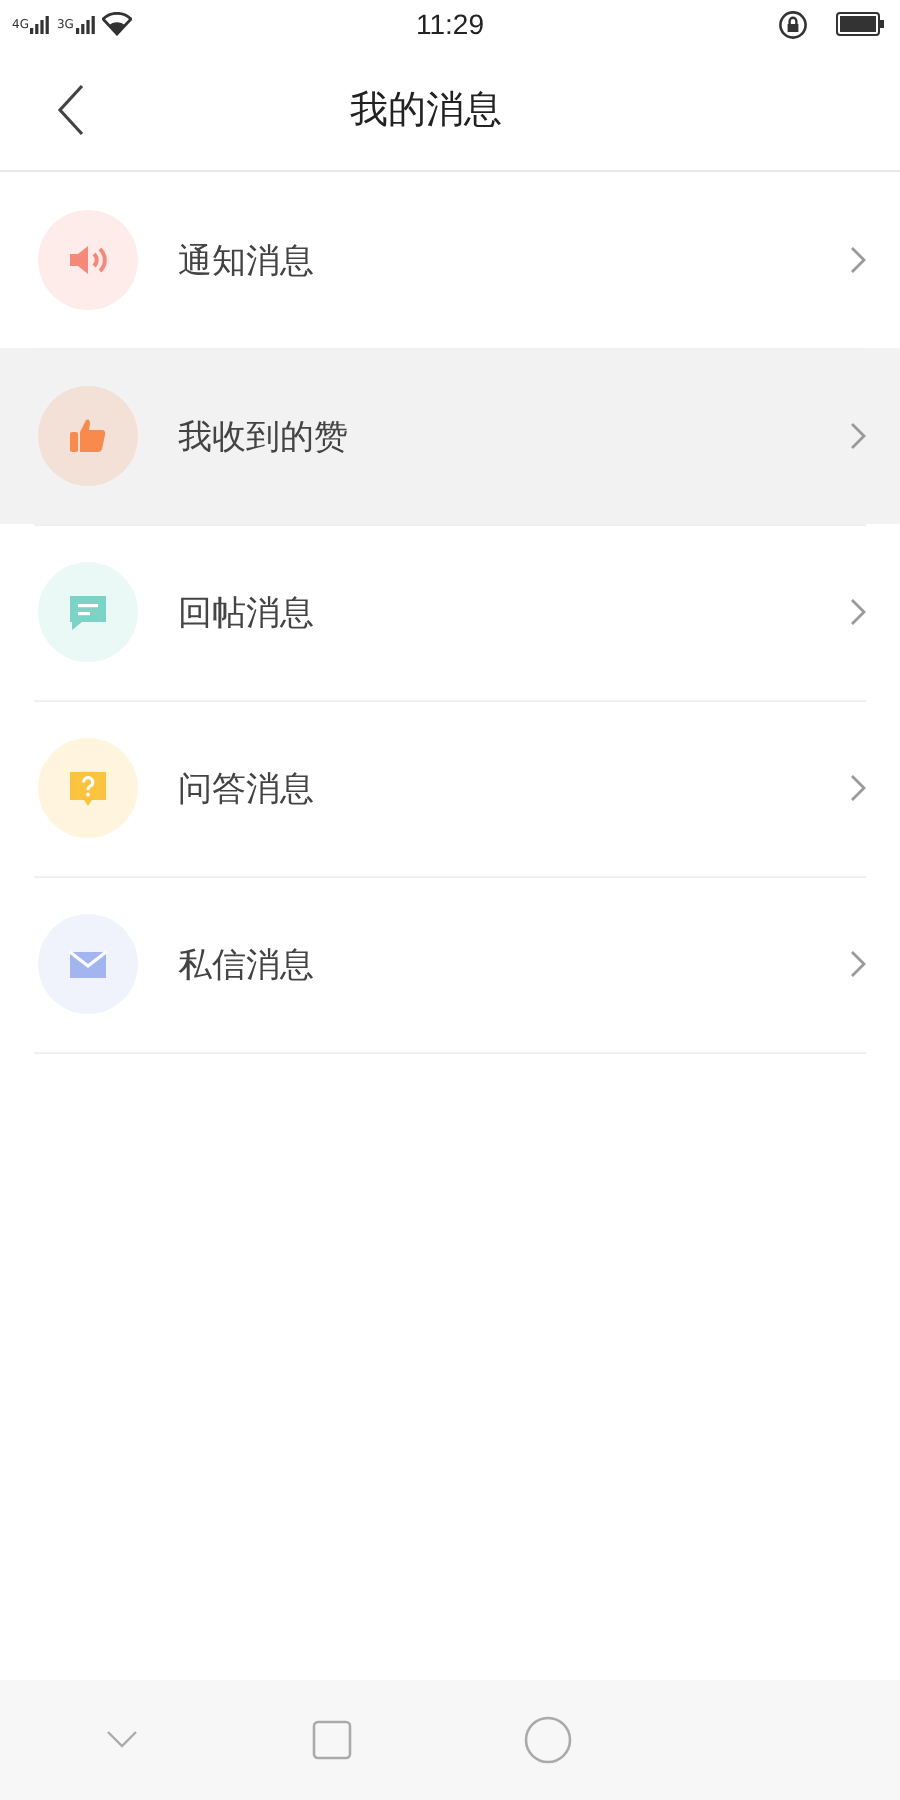  Describe the element at coordinates (116, 24) in the screenshot. I see `wifi-icon` at that location.